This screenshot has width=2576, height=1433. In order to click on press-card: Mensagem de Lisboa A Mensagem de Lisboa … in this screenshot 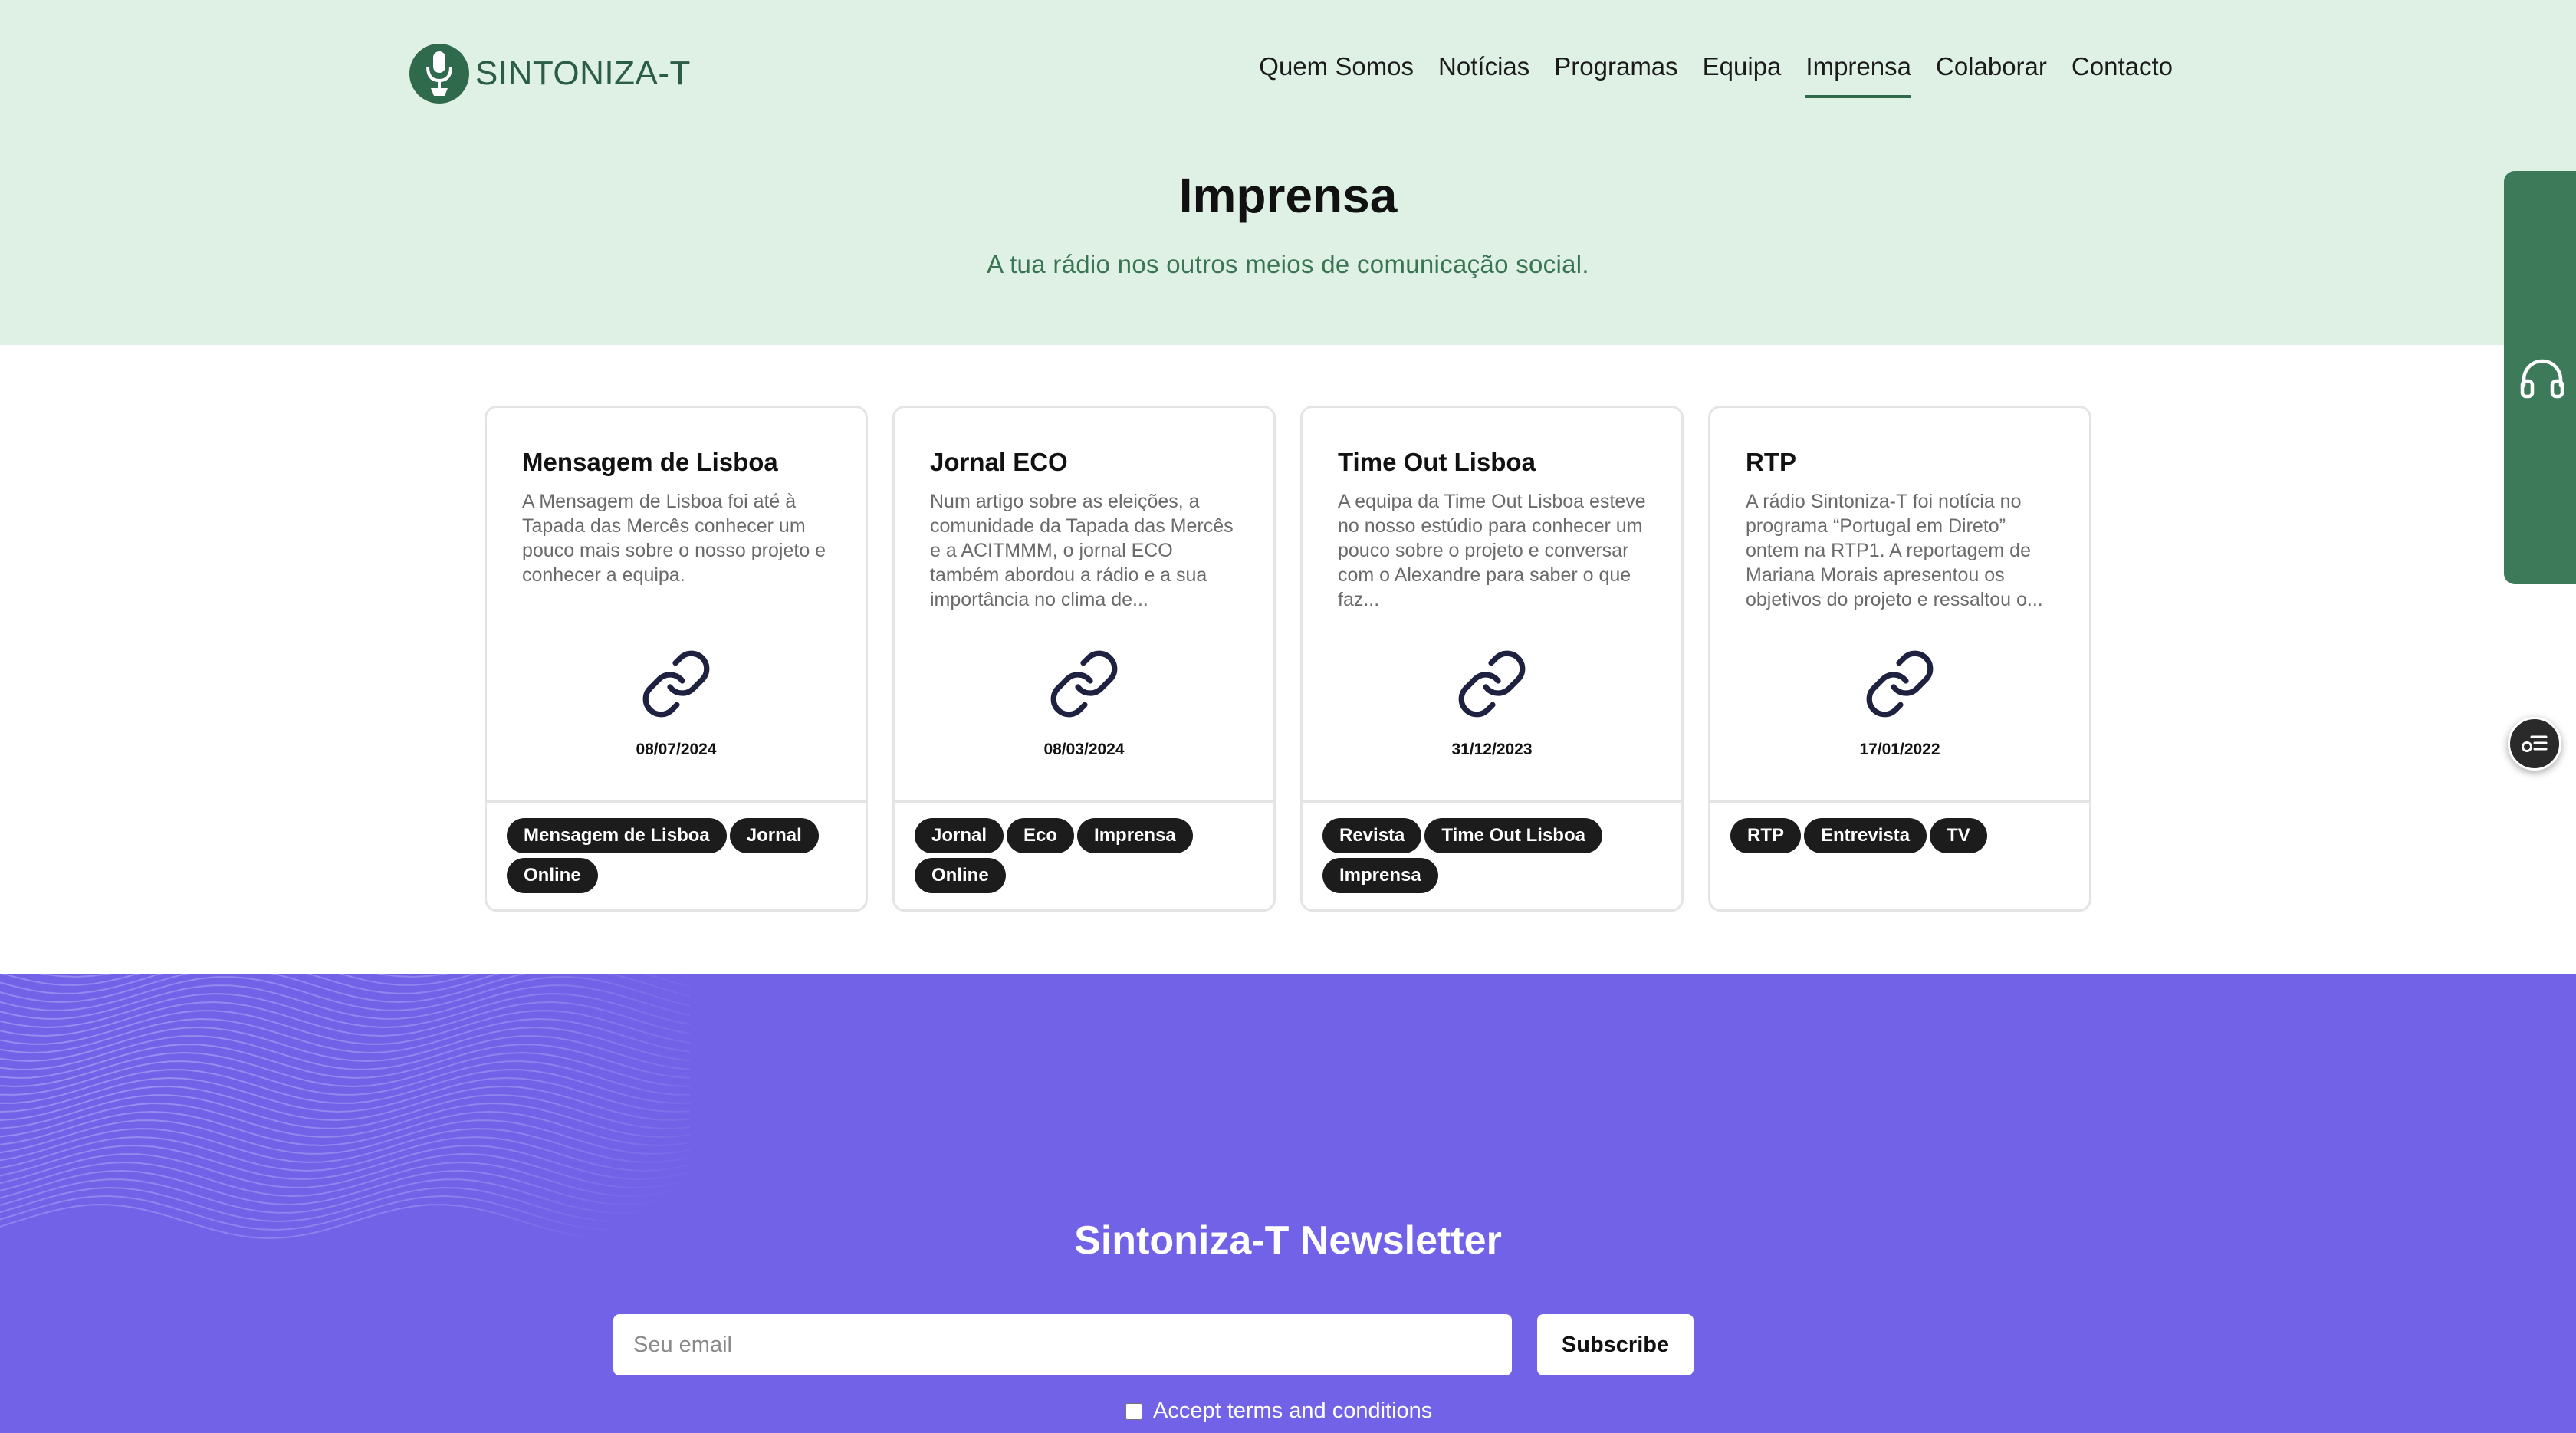, I will do `click(677, 659)`.